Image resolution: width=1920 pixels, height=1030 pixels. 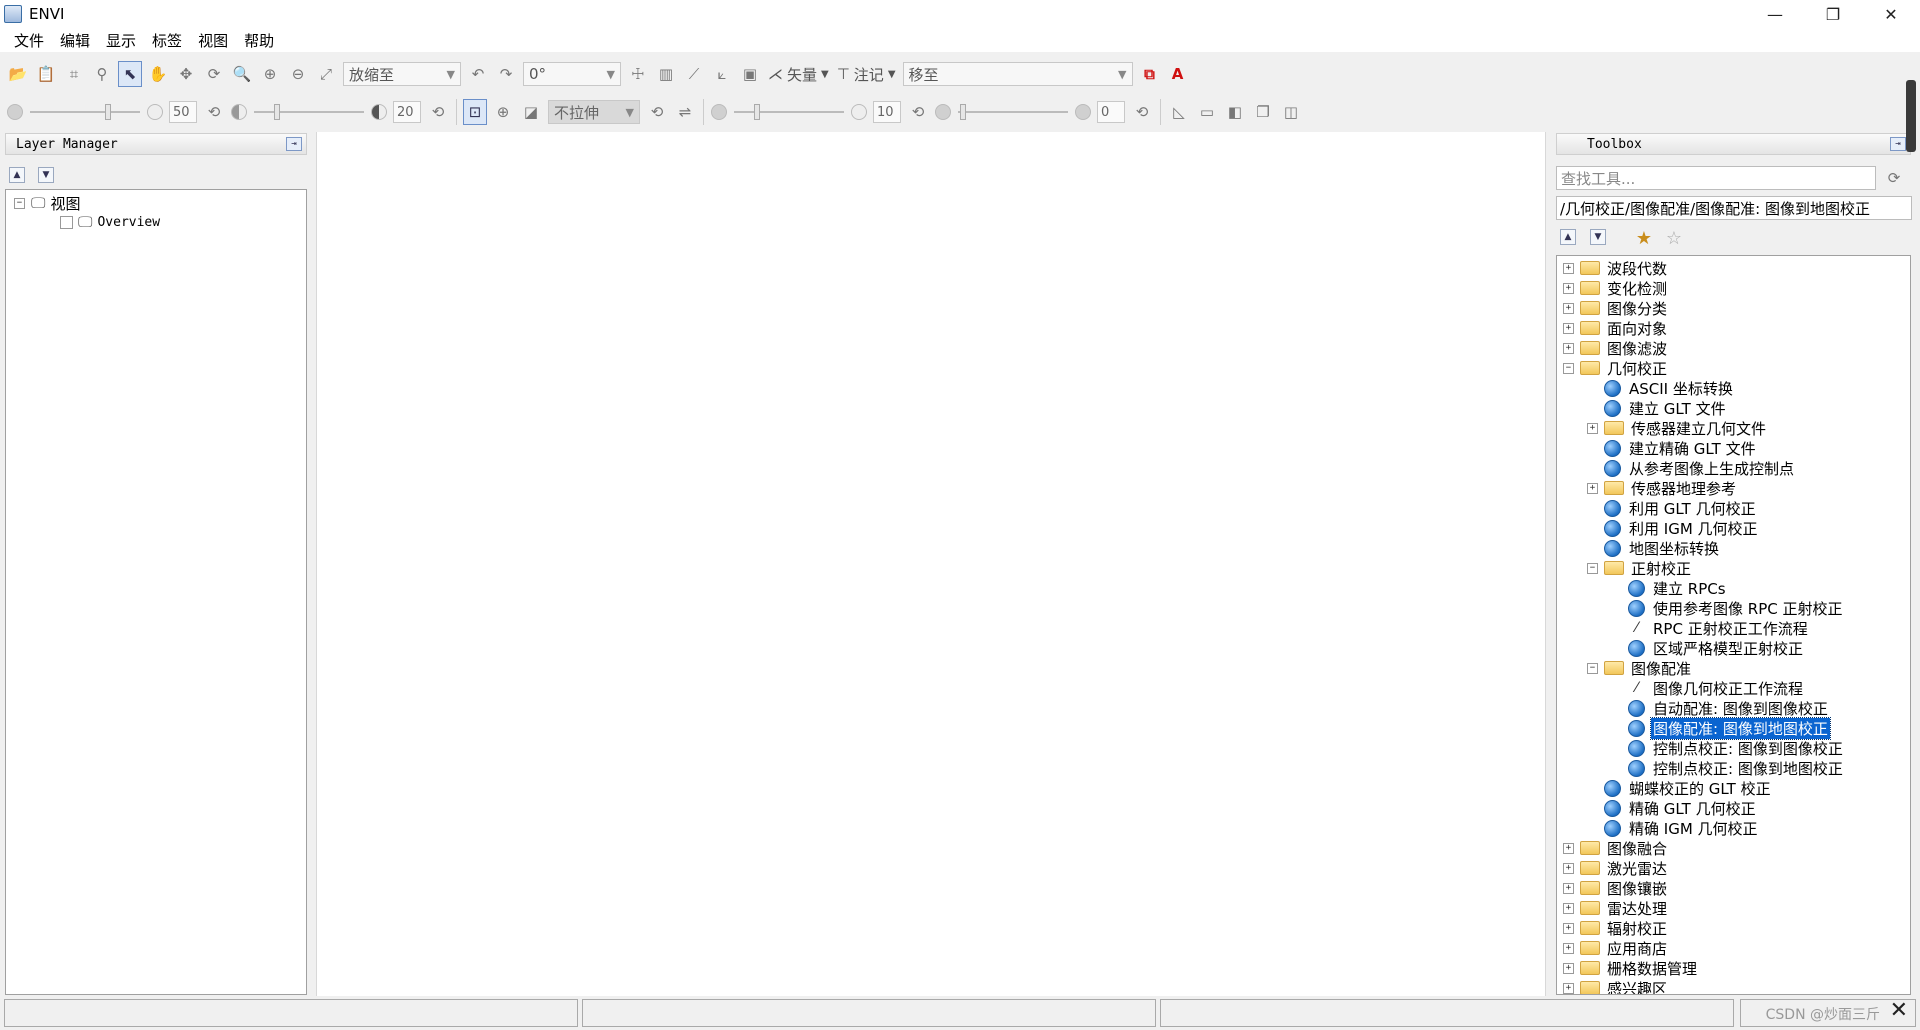 I want to click on zoom-out-icon: ⊖, so click(x=298, y=74).